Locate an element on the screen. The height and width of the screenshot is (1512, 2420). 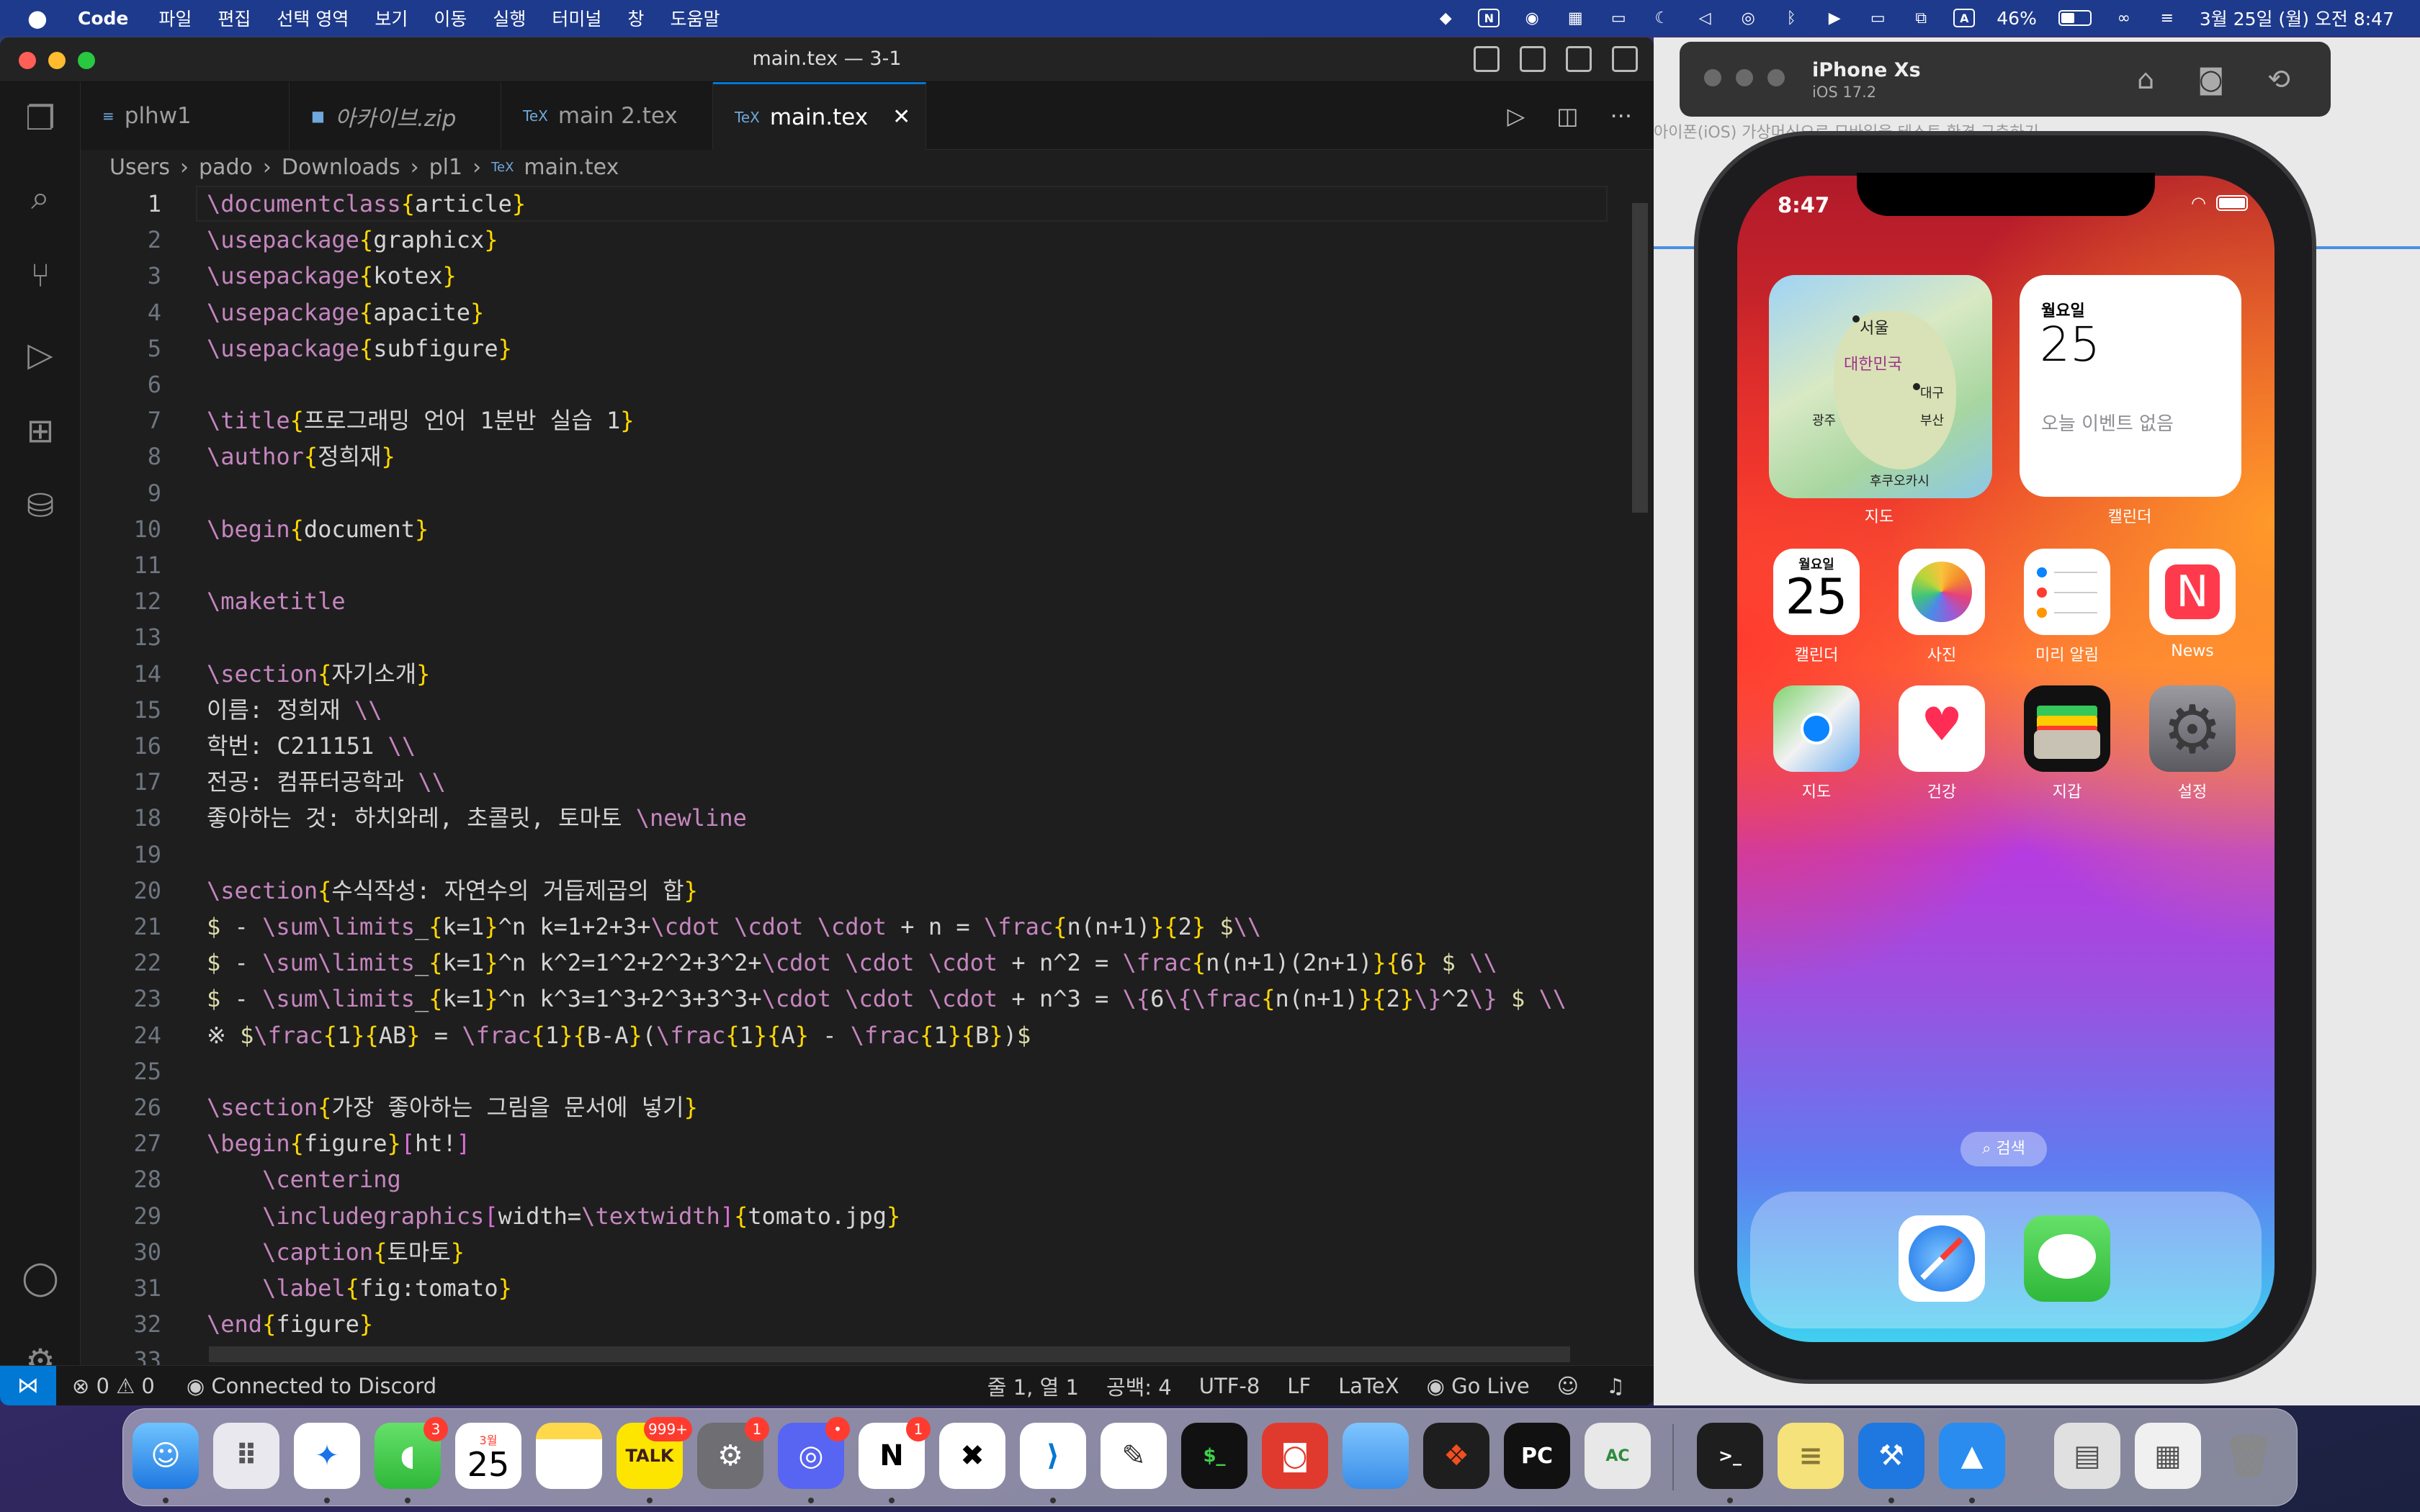
battery-icon is located at coordinates (2075, 18).